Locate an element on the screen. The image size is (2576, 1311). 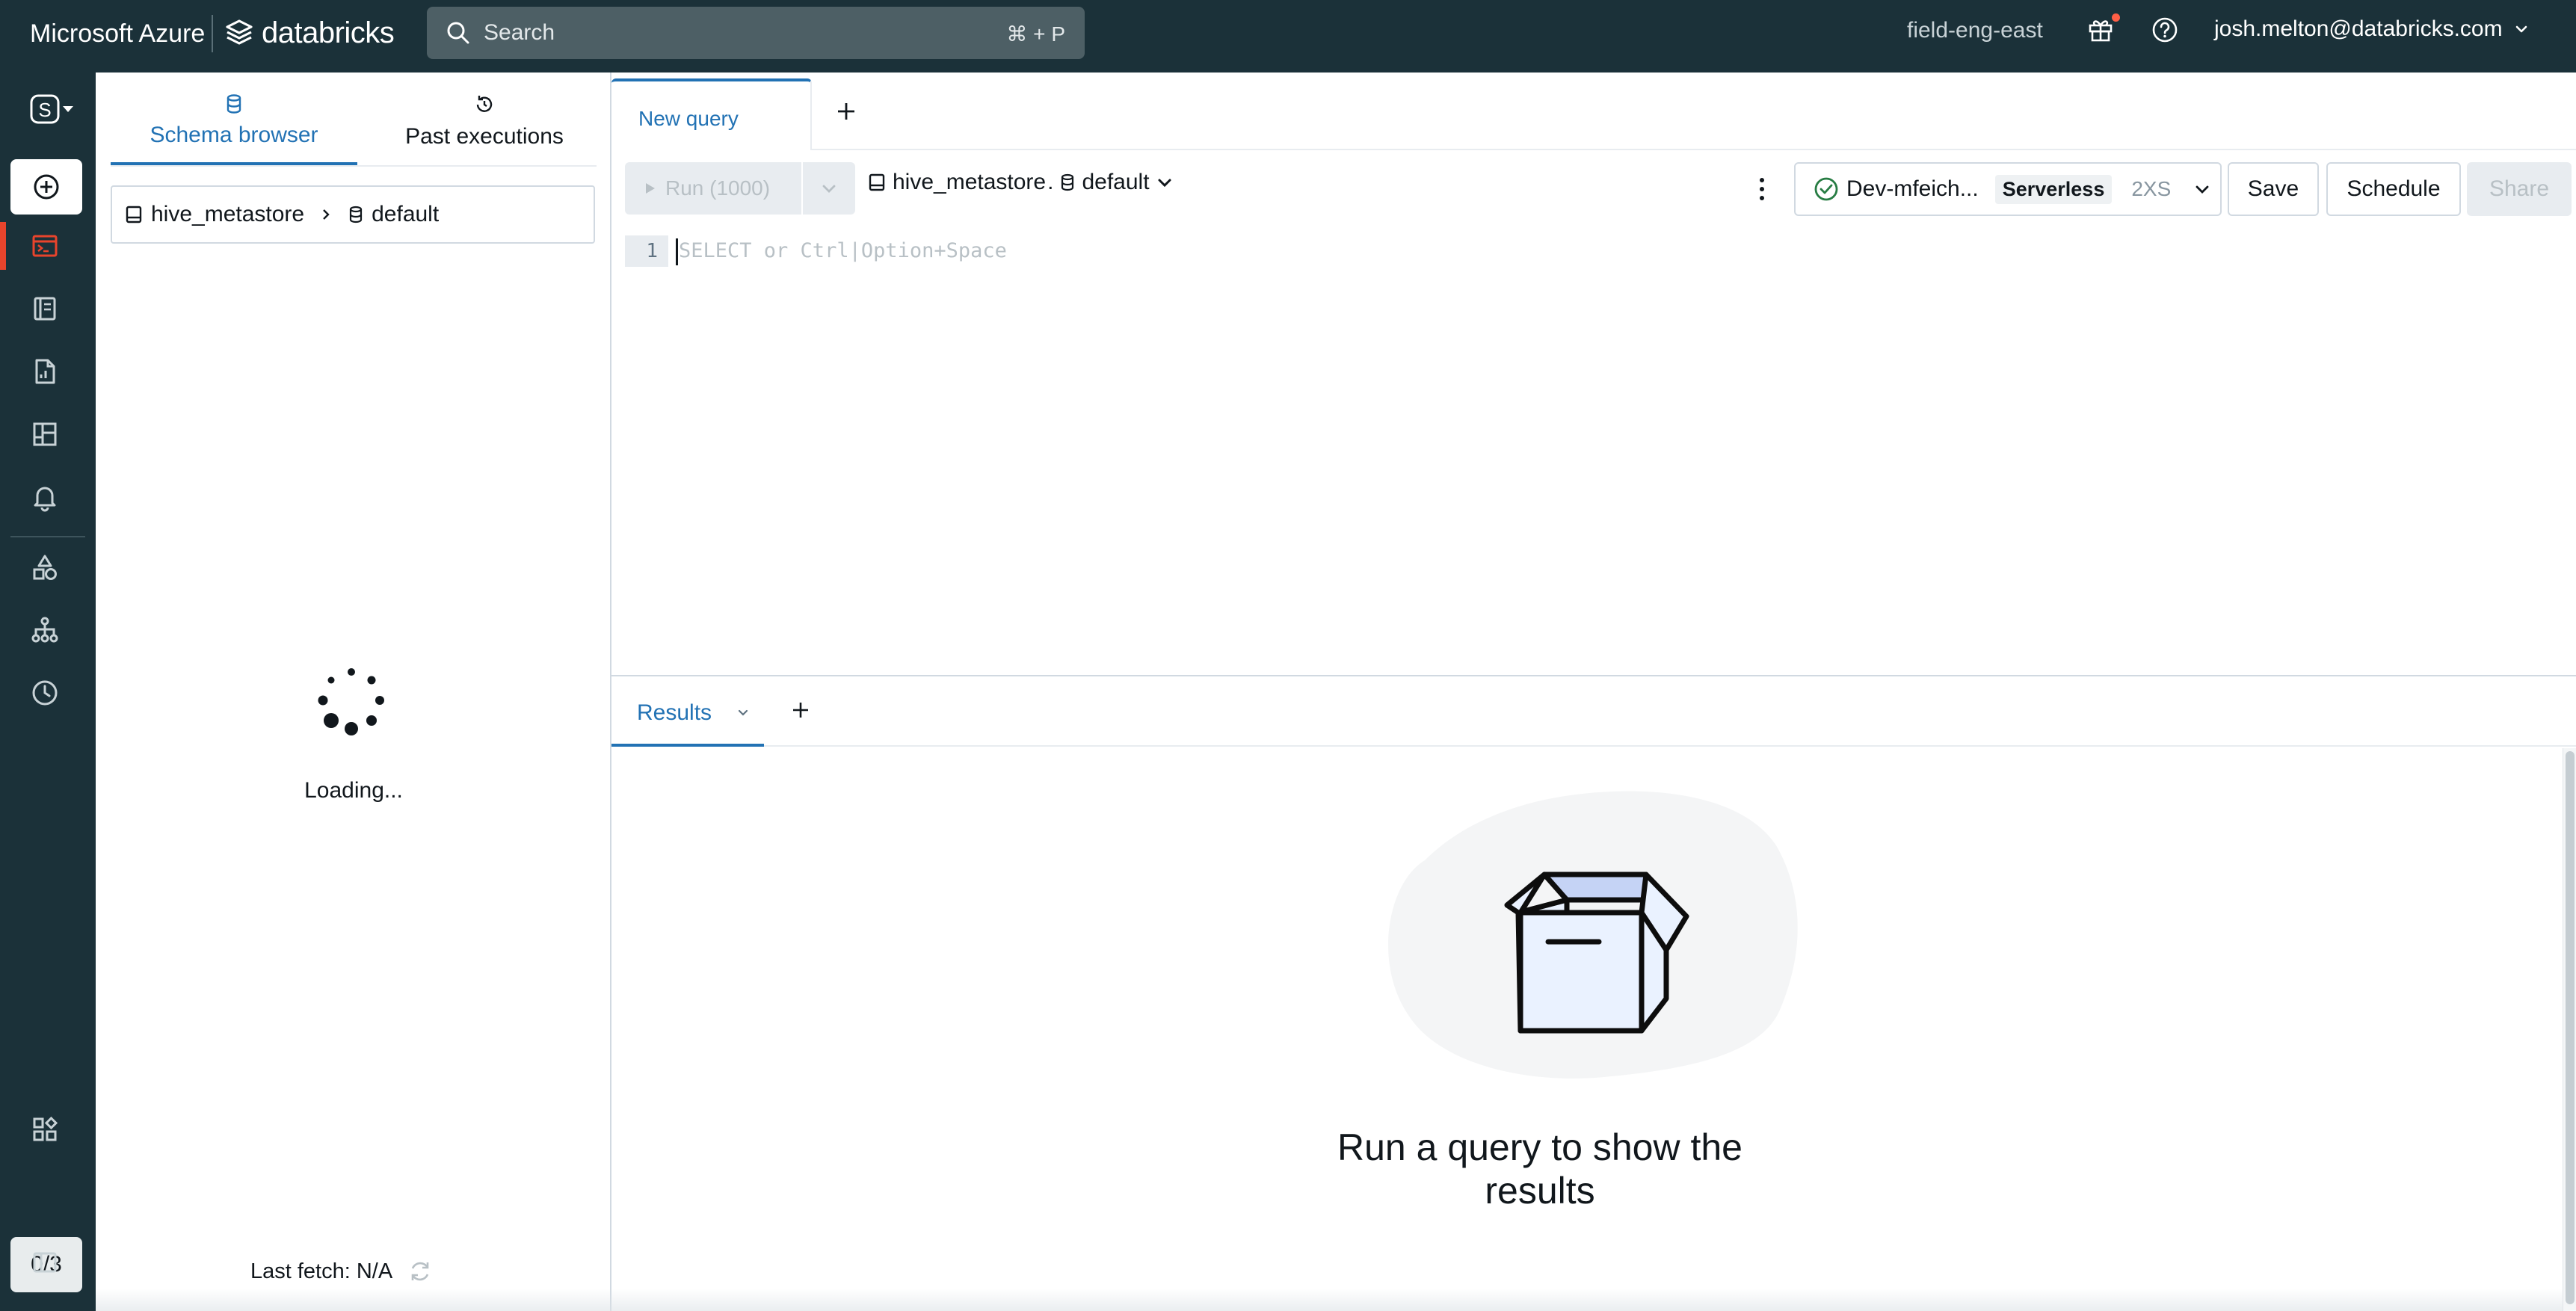
kebab-icon is located at coordinates (1762, 189).